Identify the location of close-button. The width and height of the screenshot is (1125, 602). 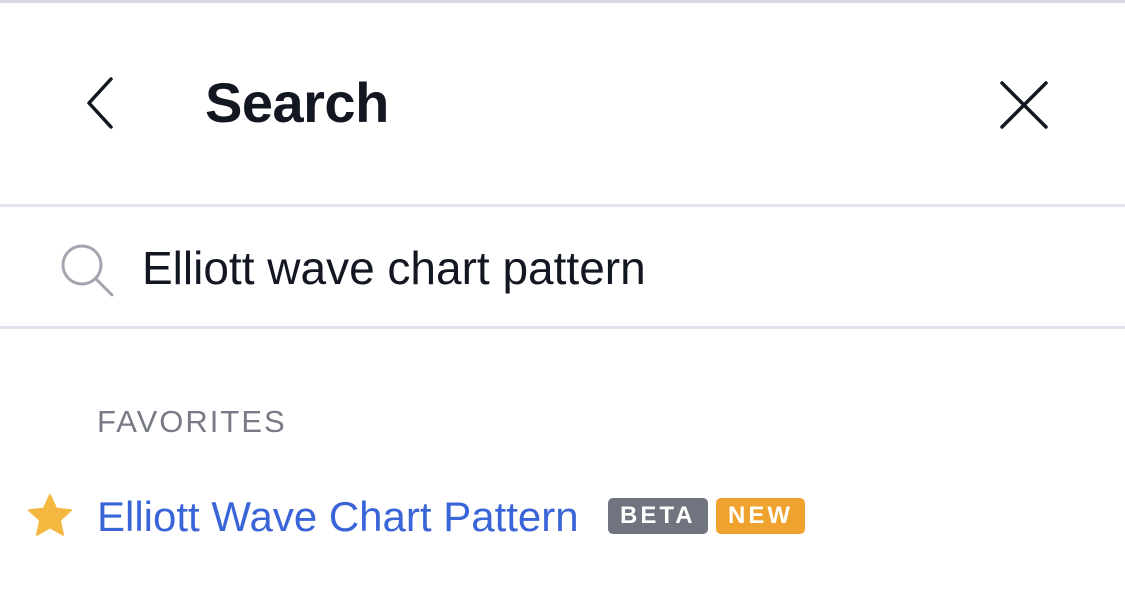
(1024, 105).